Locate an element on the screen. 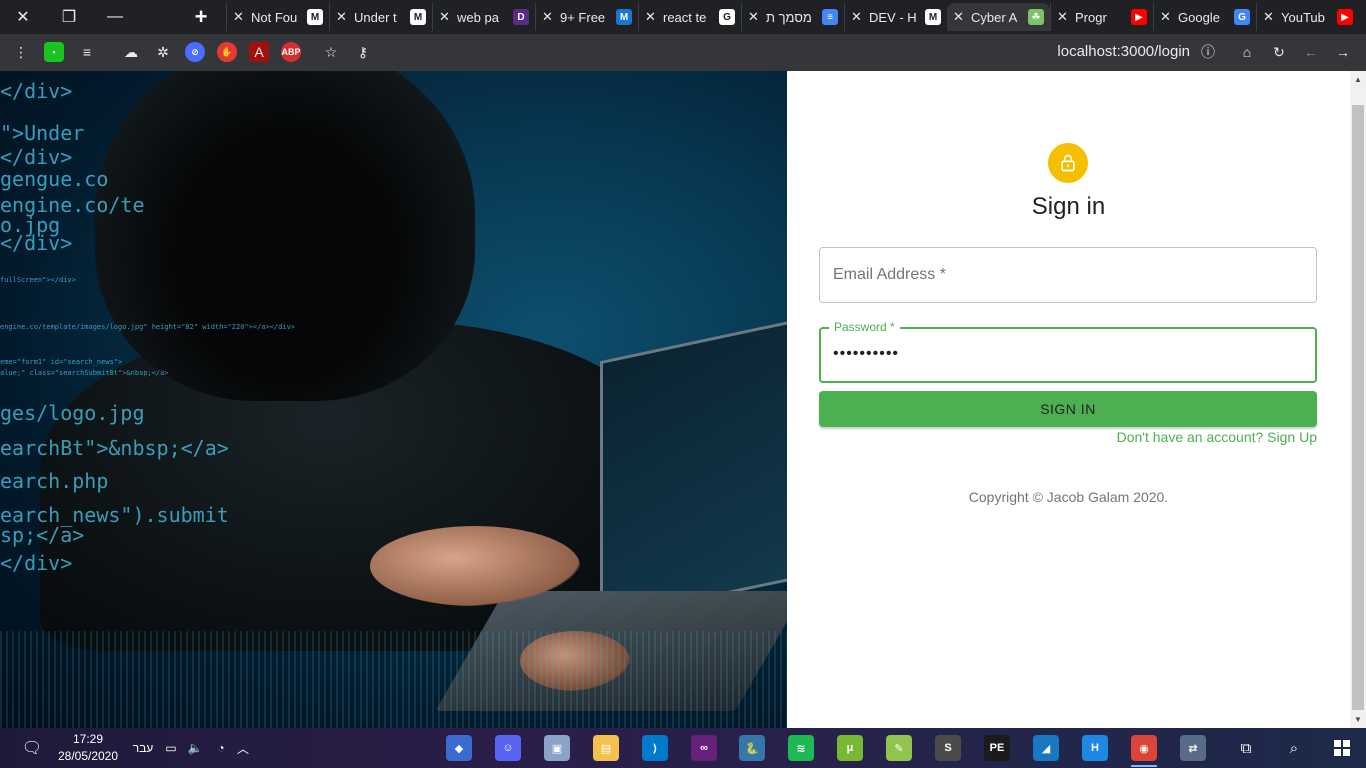 This screenshot has height=768, width=1366. code-text-line: </div> is located at coordinates (36, 563).